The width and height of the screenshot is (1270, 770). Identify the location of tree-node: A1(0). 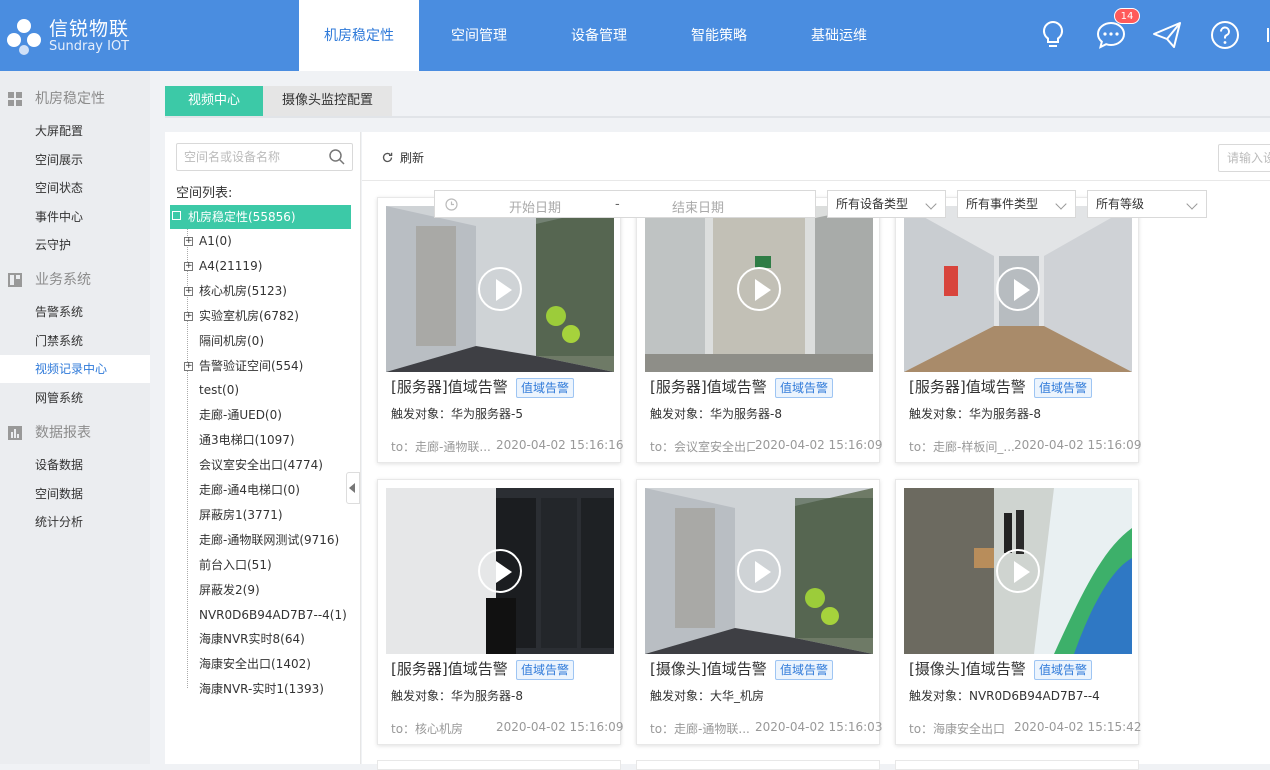
(215, 241).